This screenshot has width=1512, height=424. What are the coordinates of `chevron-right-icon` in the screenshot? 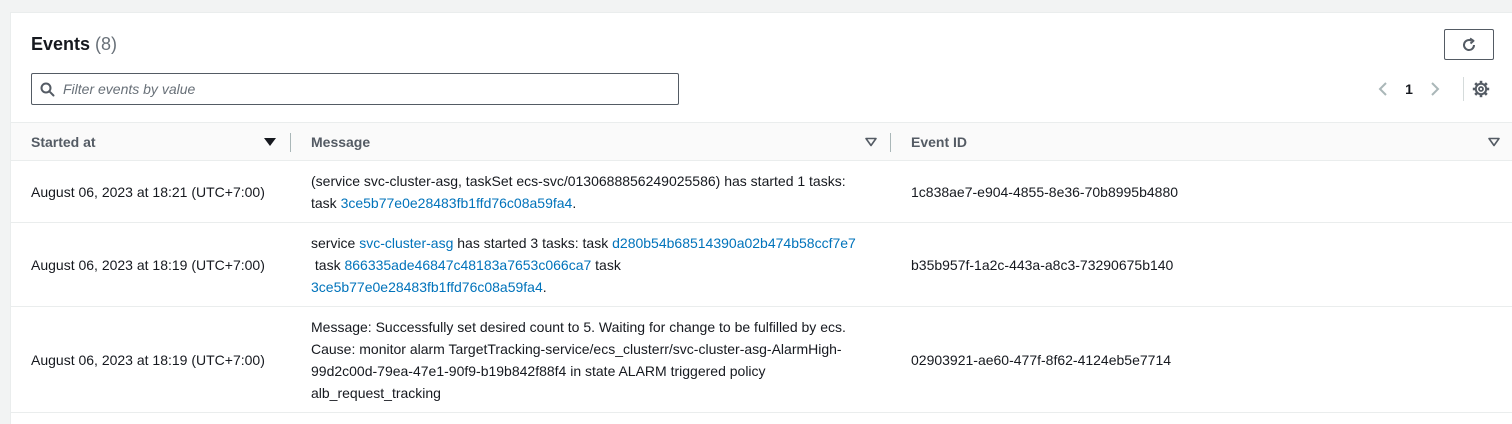 It's located at (1435, 89).